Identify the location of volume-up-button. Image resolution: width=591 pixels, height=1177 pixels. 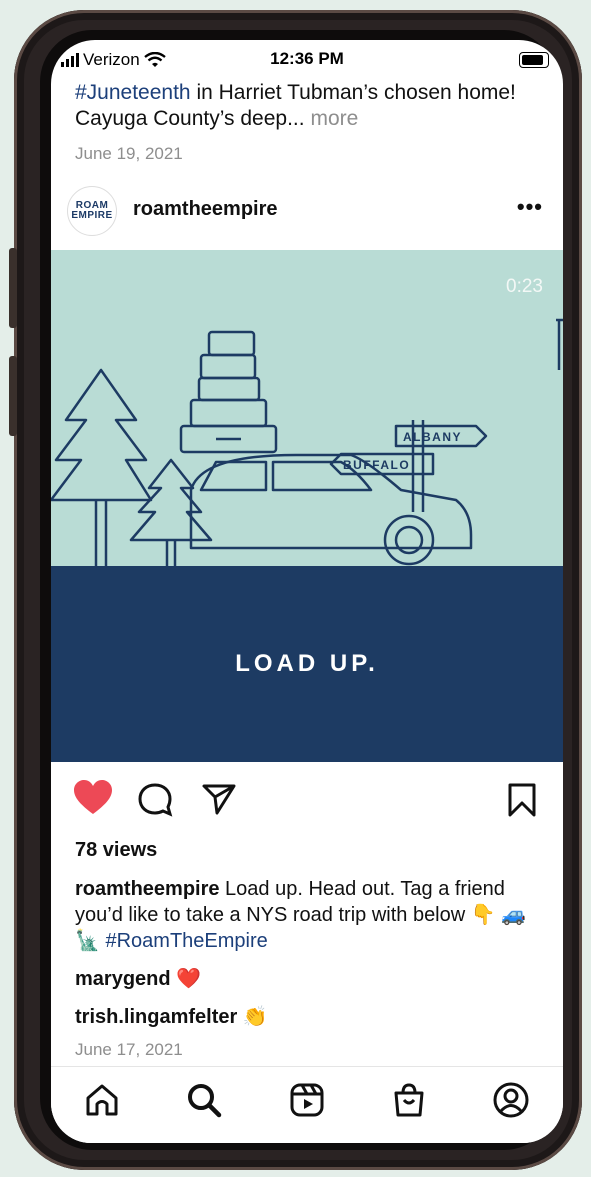
(13, 288).